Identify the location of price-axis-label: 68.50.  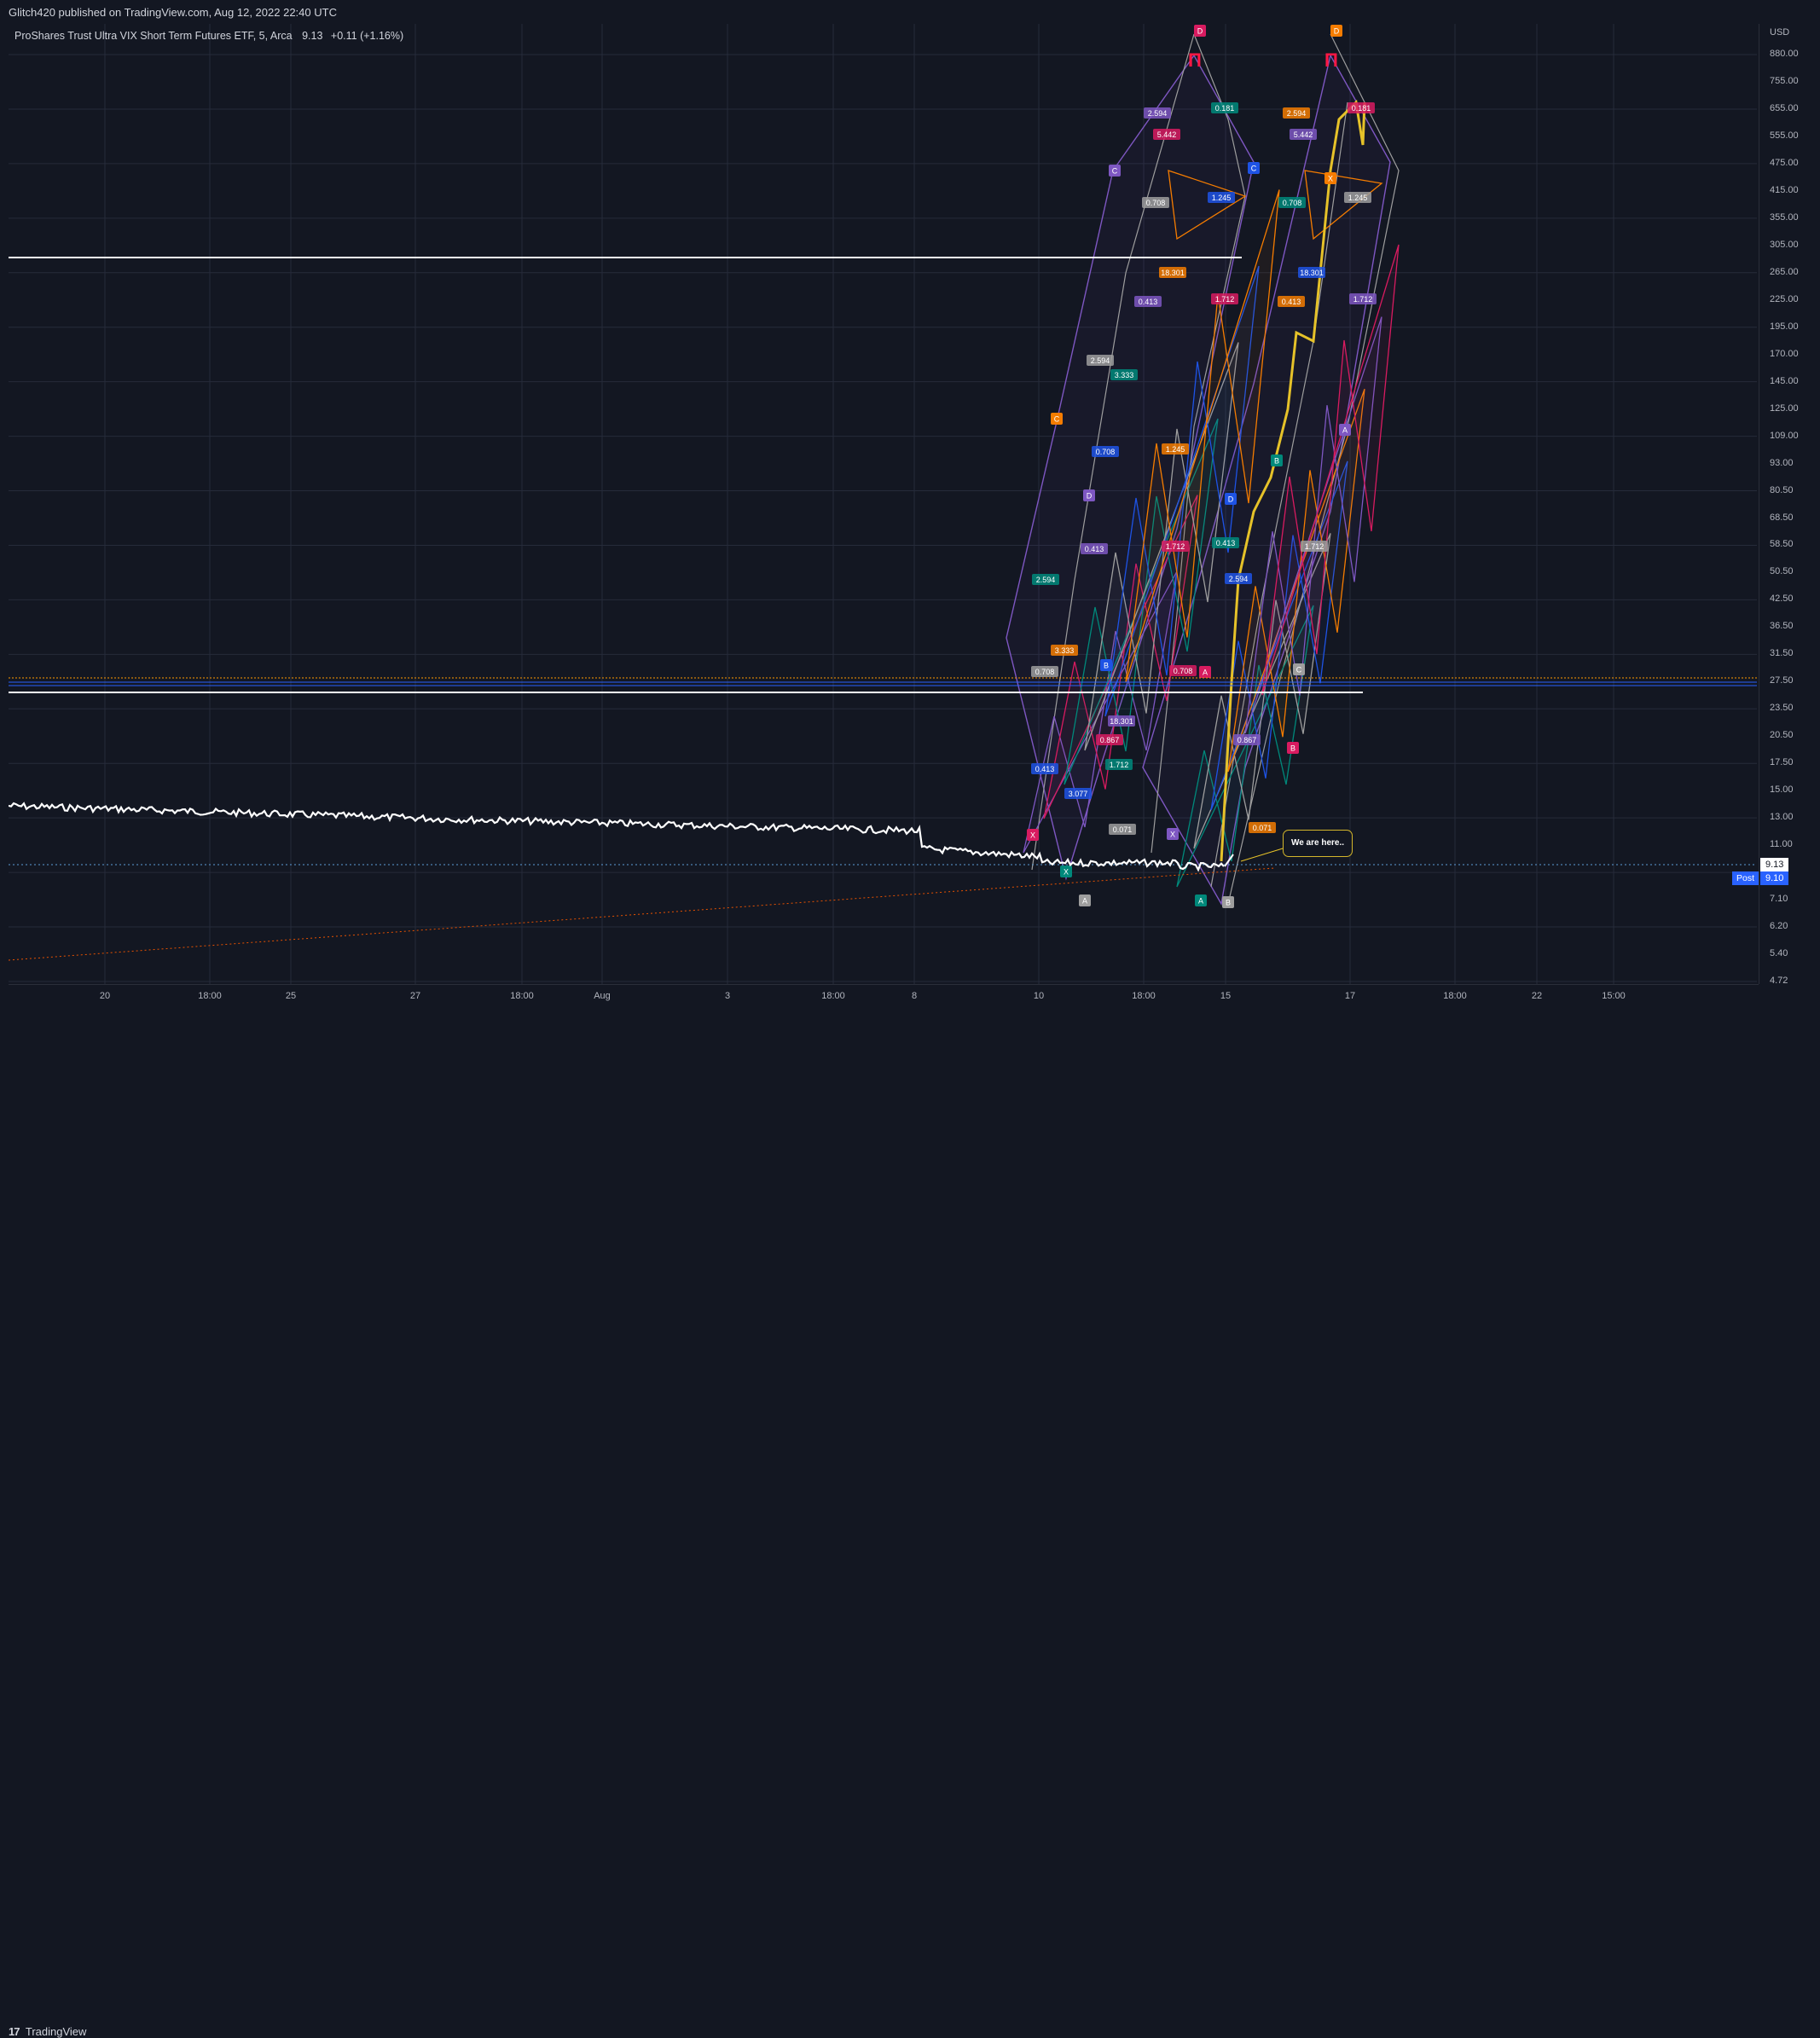
(1782, 517).